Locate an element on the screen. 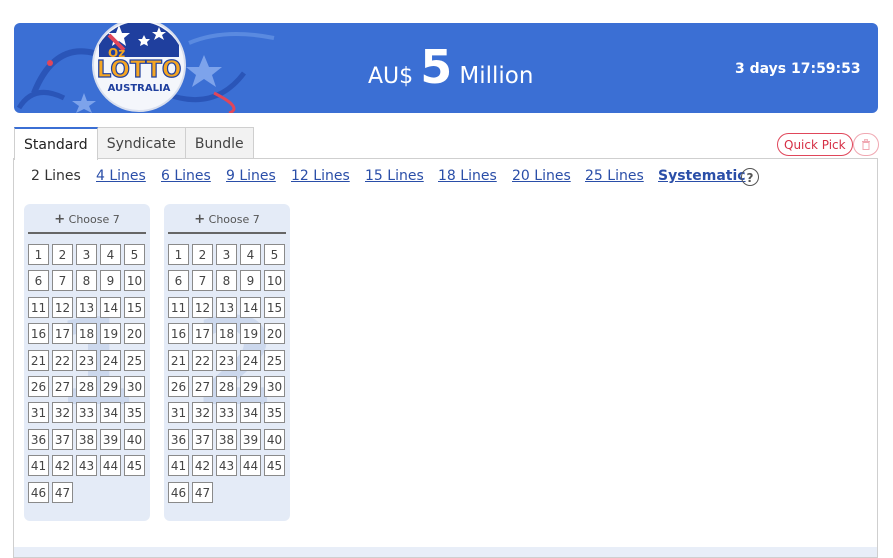 This screenshot has width=893, height=558. lines-option-15: 15 Lines is located at coordinates (394, 176).